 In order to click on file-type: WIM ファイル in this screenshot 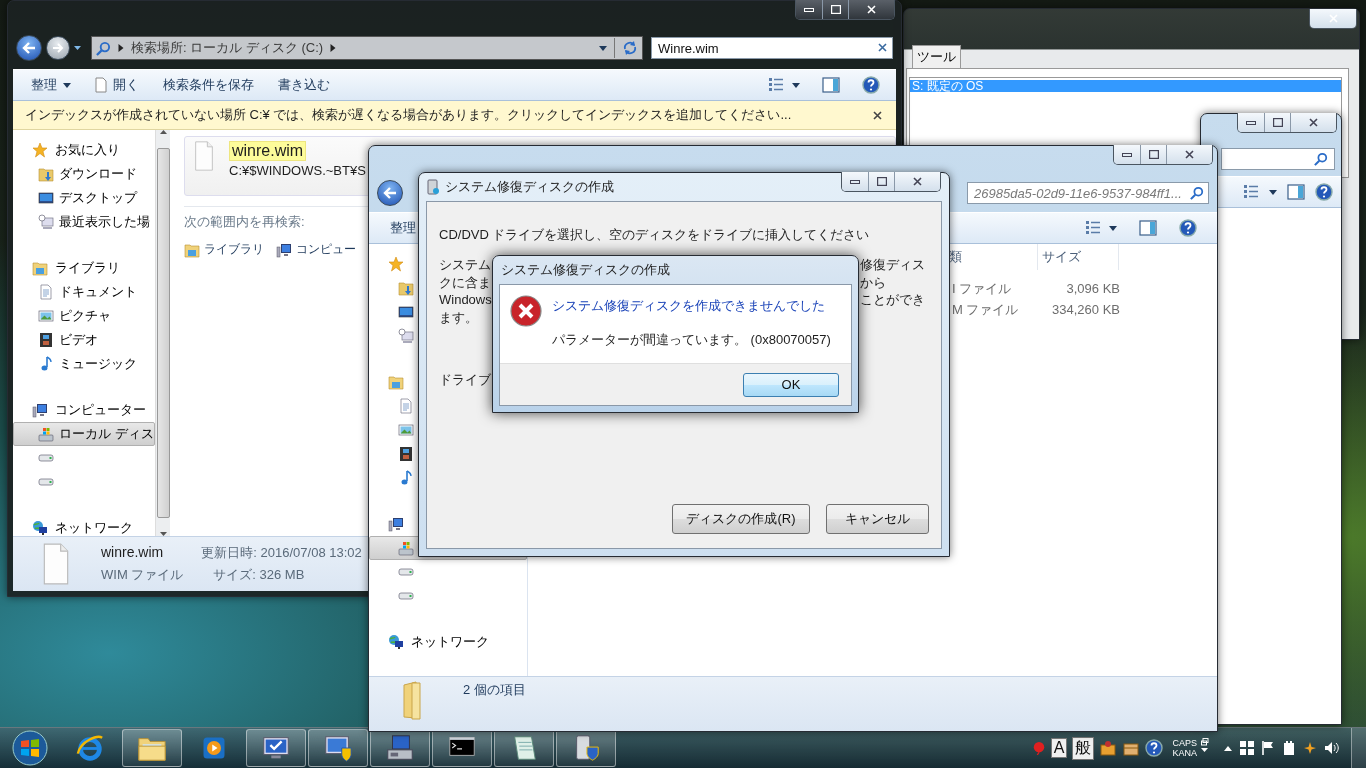, I will do `click(142, 575)`.